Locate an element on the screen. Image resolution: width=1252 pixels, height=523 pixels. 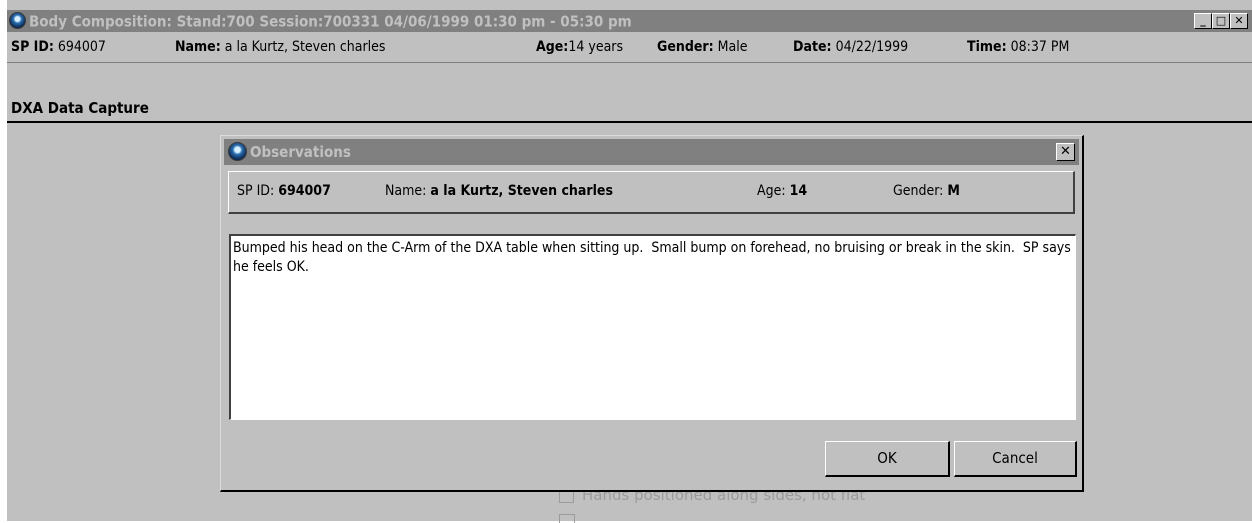
time-field: Time: 08:37 PM is located at coordinates (1018, 47).